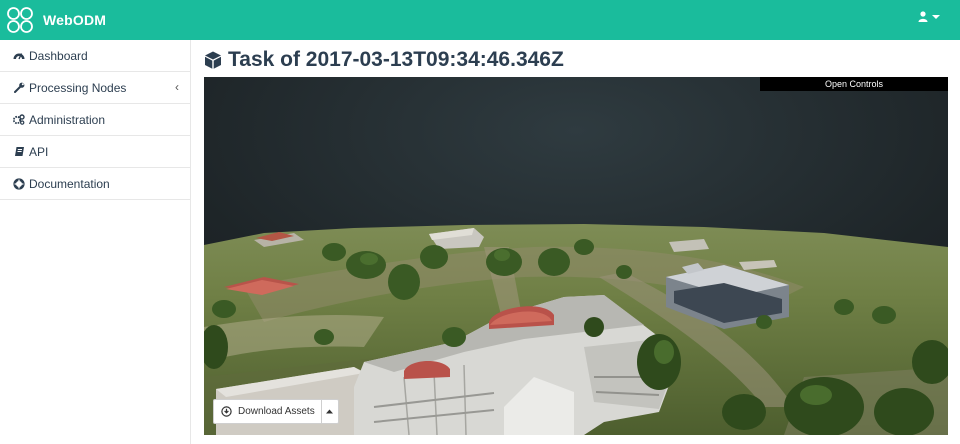  I want to click on sidebar-item-label: Processing Nodes, so click(78, 87).